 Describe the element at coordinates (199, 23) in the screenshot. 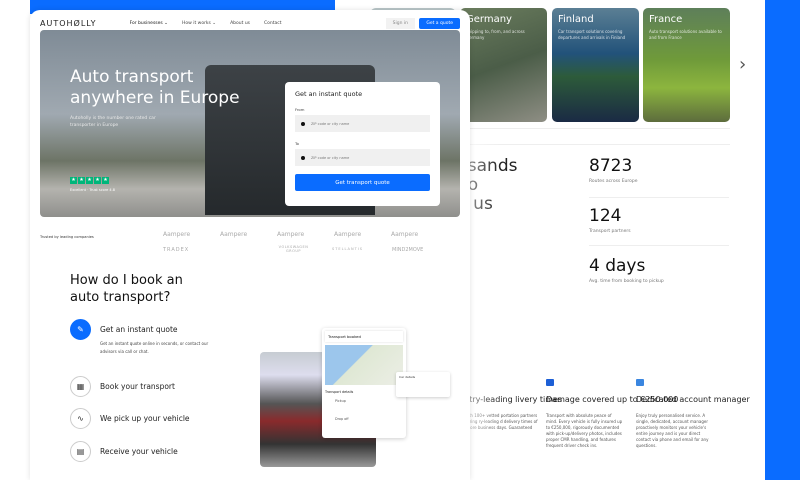

I see `nav-how-it-works: How it works ⌄` at that location.